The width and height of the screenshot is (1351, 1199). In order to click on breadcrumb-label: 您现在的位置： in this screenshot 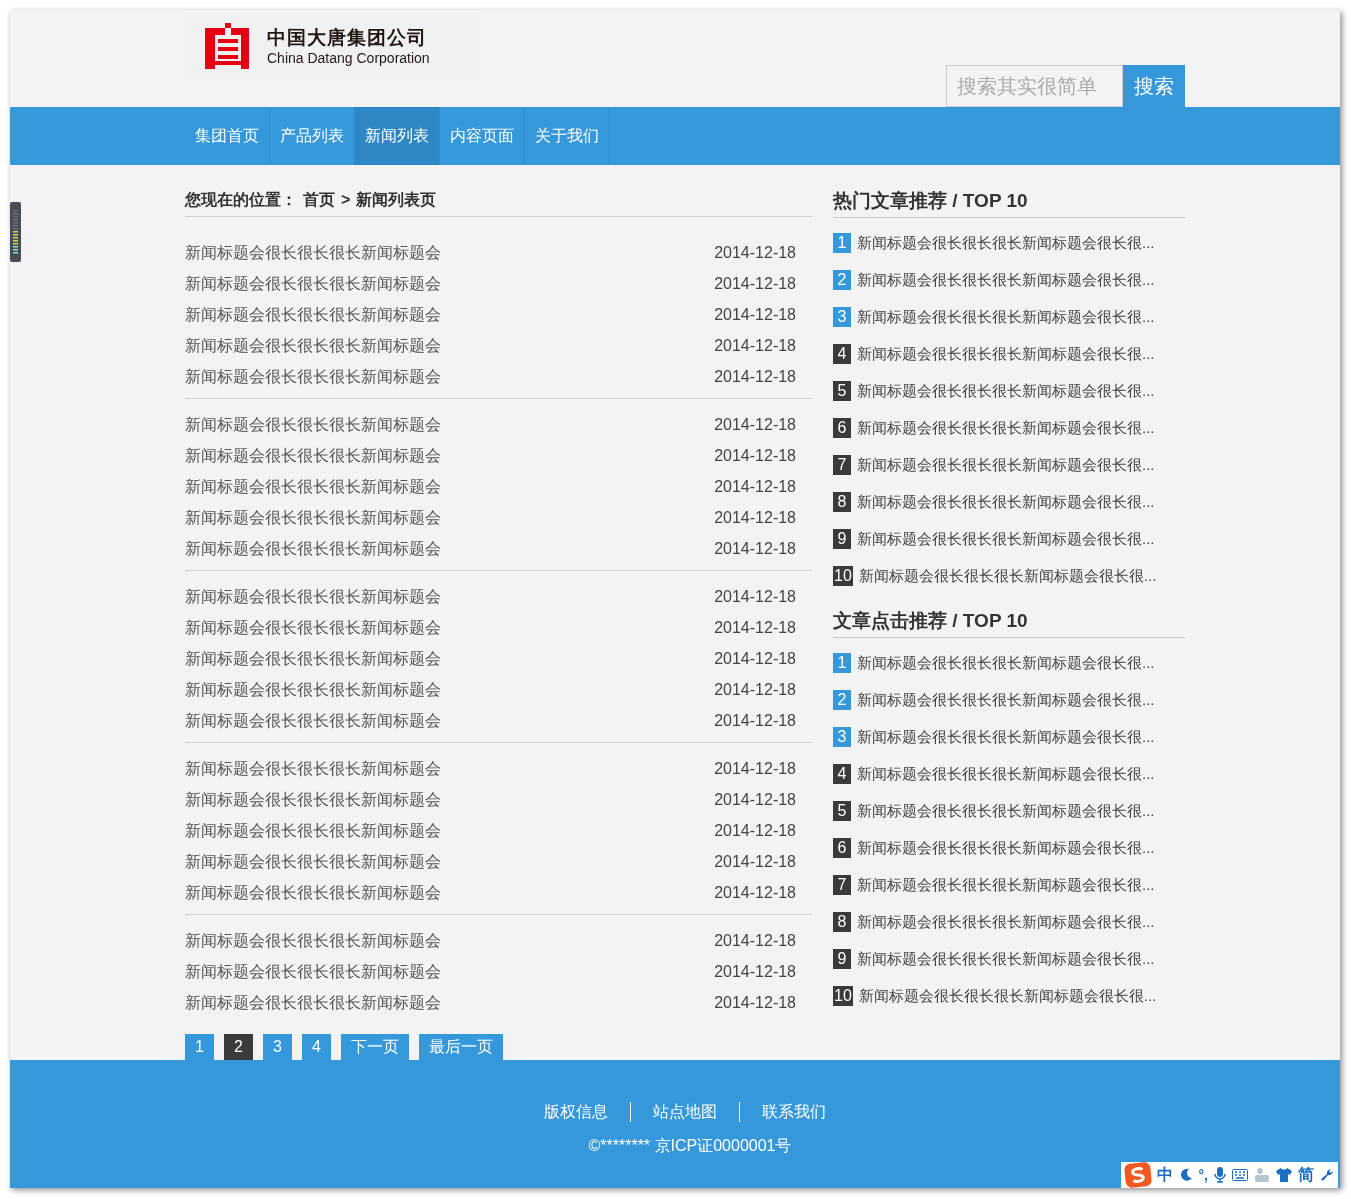, I will do `click(241, 200)`.